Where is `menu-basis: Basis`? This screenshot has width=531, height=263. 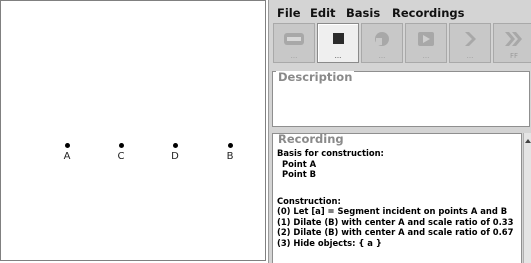 menu-basis: Basis is located at coordinates (363, 13).